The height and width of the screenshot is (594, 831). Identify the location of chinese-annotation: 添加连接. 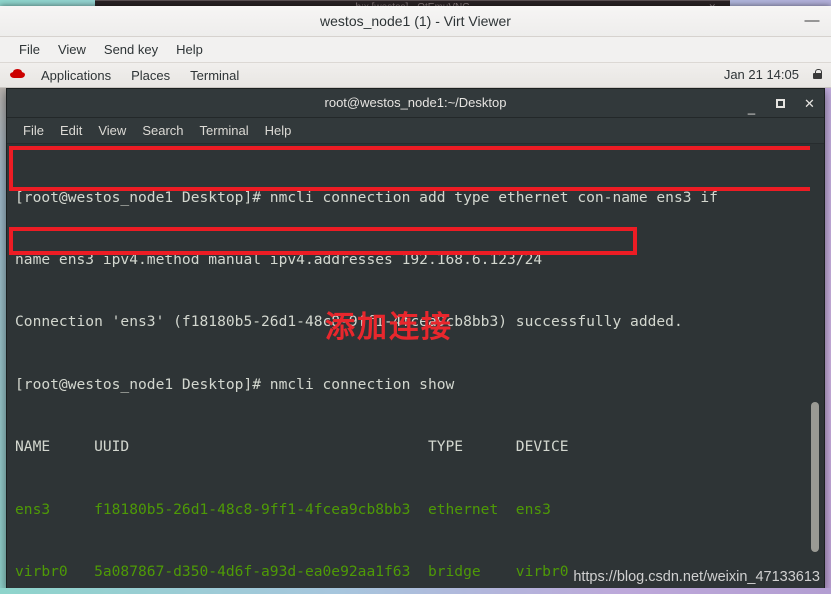
(389, 327).